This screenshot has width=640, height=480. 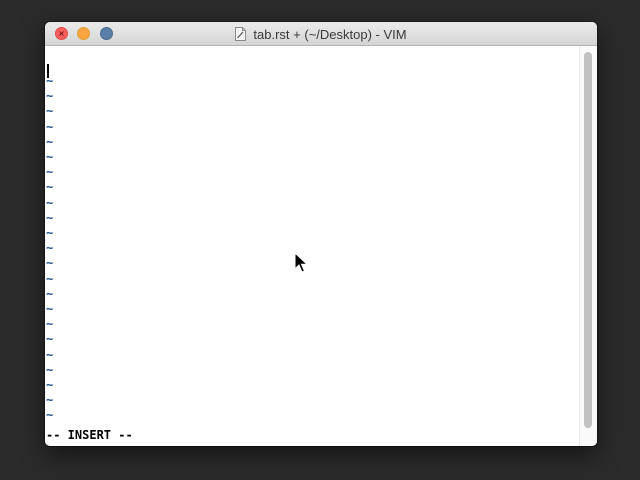 What do you see at coordinates (330, 34) in the screenshot?
I see `window-title: tab.rst + (~/Desktop) - VIM` at bounding box center [330, 34].